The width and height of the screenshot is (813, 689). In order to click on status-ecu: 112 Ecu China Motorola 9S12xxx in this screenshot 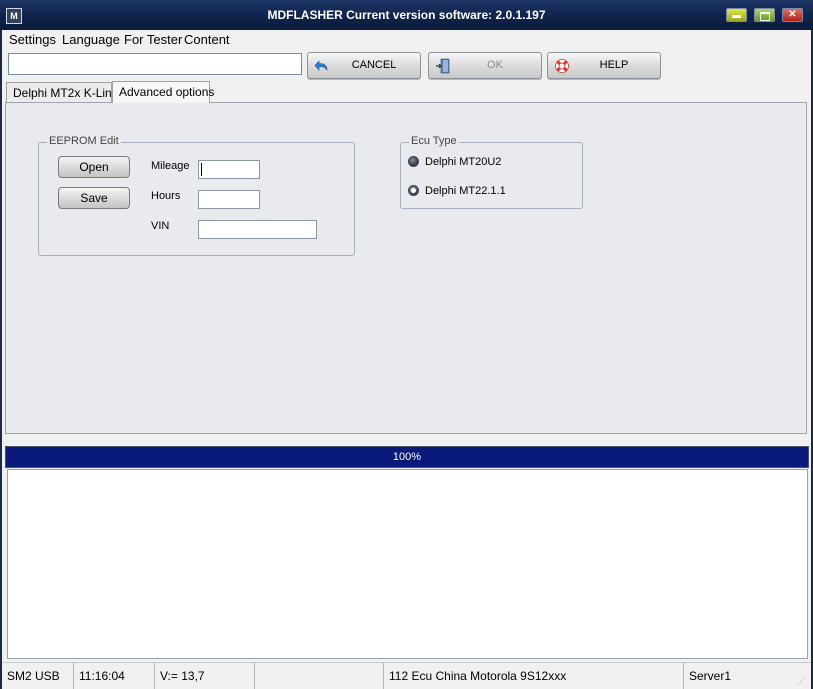, I will do `click(534, 676)`.